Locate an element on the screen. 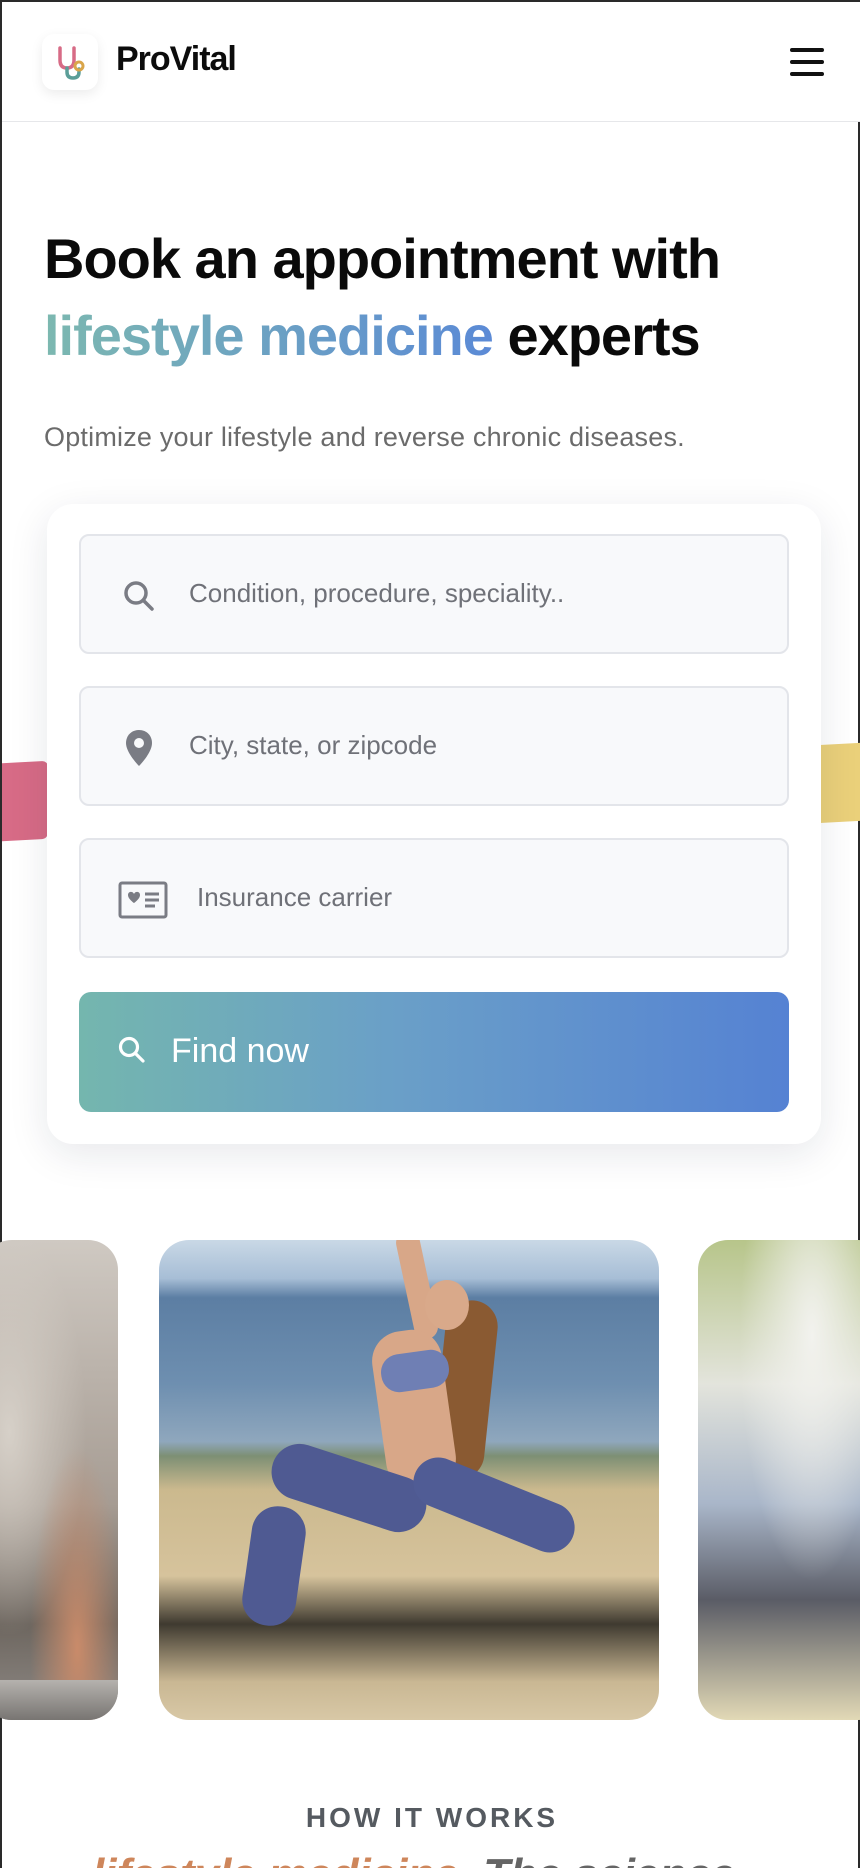 This screenshot has width=860, height=1868. logo is located at coordinates (70, 62).